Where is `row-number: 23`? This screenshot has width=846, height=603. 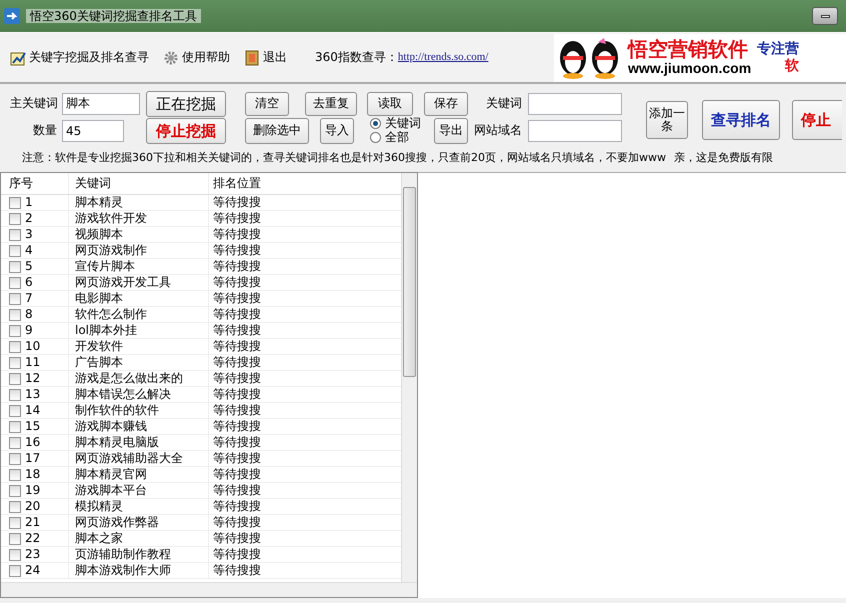
row-number: 23 is located at coordinates (32, 554).